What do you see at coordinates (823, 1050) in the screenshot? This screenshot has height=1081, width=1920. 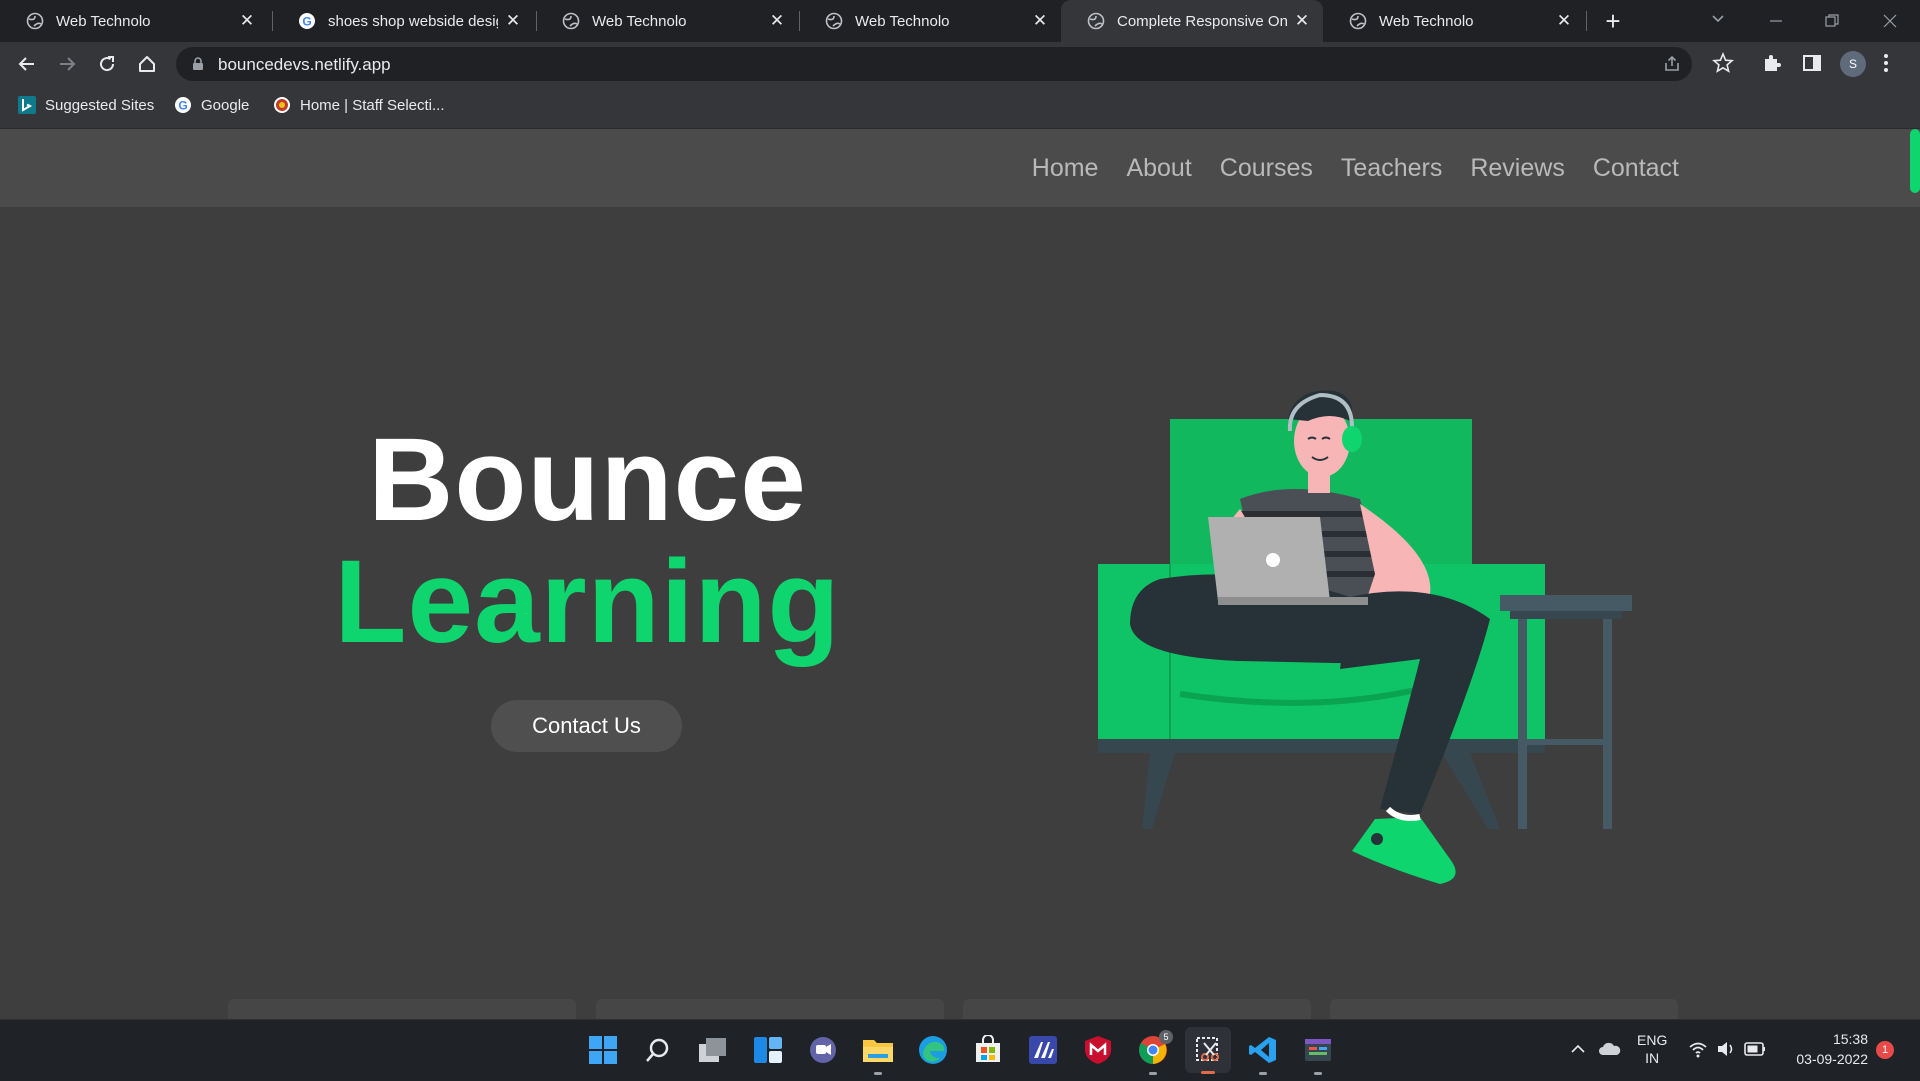 I see `teams-chat-button` at bounding box center [823, 1050].